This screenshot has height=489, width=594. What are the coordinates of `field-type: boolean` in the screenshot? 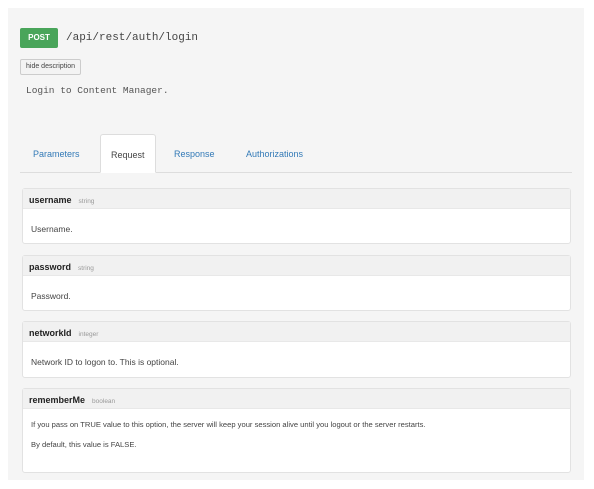 It's located at (104, 401).